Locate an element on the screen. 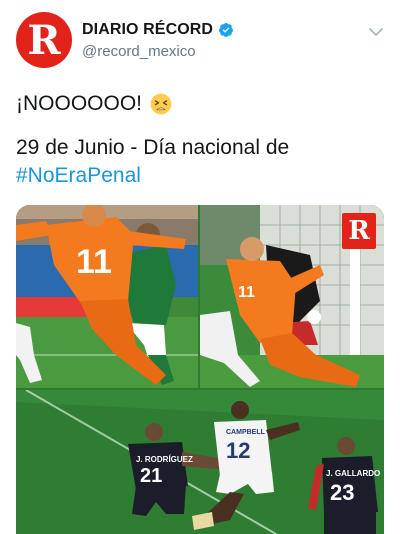  chevron-down-icon is located at coordinates (376, 32).